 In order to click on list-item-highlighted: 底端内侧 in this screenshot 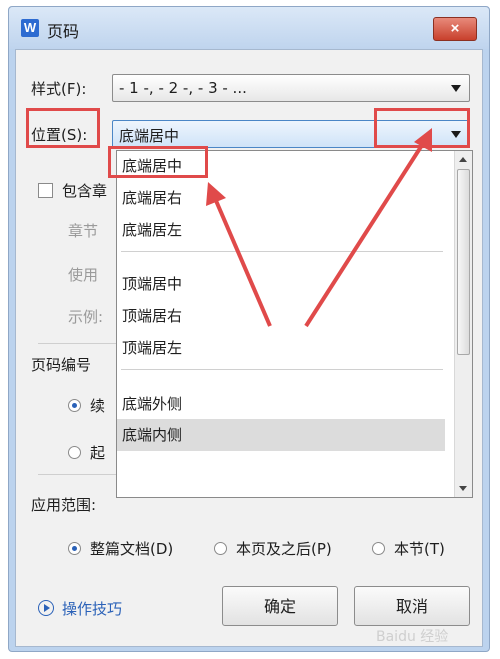, I will do `click(281, 435)`.